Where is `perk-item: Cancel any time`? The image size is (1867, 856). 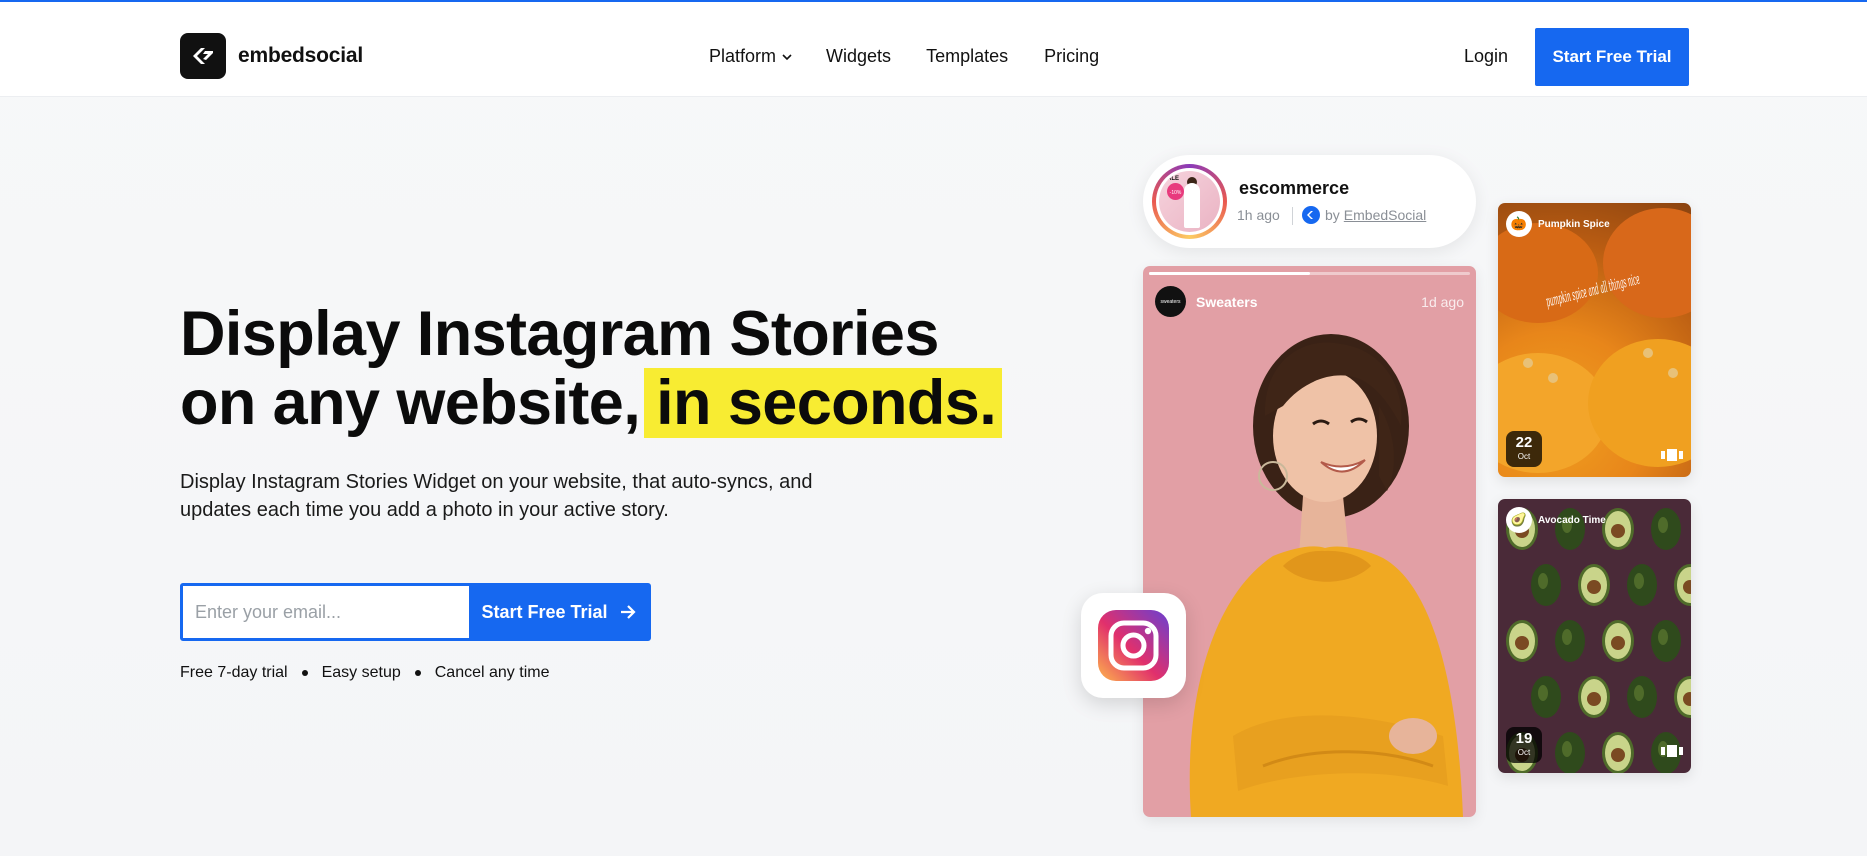
perk-item: Cancel any time is located at coordinates (492, 672).